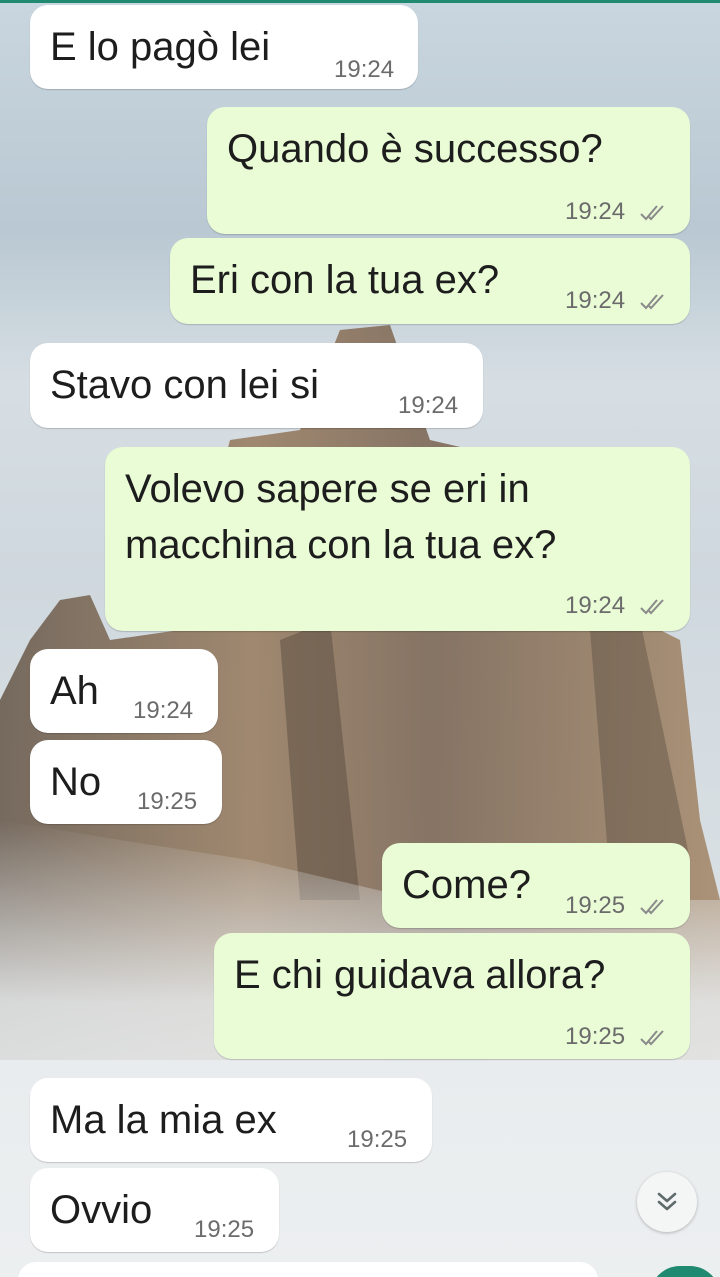 The image size is (720, 1277). What do you see at coordinates (345, 280) in the screenshot?
I see `message-text: Eri con la tua ex?` at bounding box center [345, 280].